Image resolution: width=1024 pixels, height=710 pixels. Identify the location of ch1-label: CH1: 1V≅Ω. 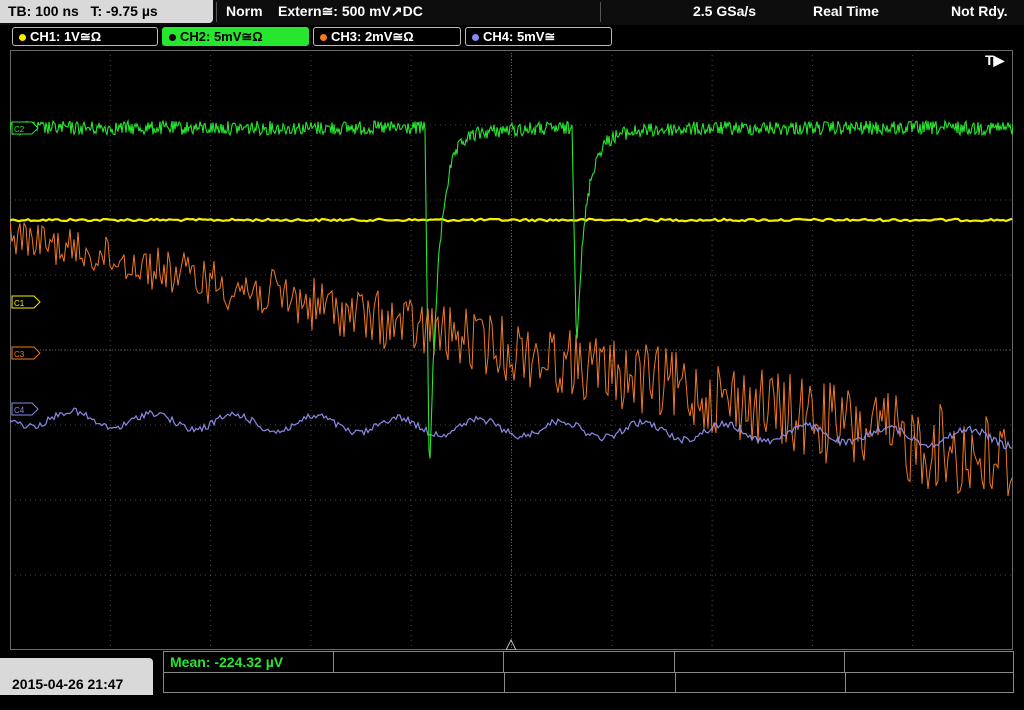
(66, 36).